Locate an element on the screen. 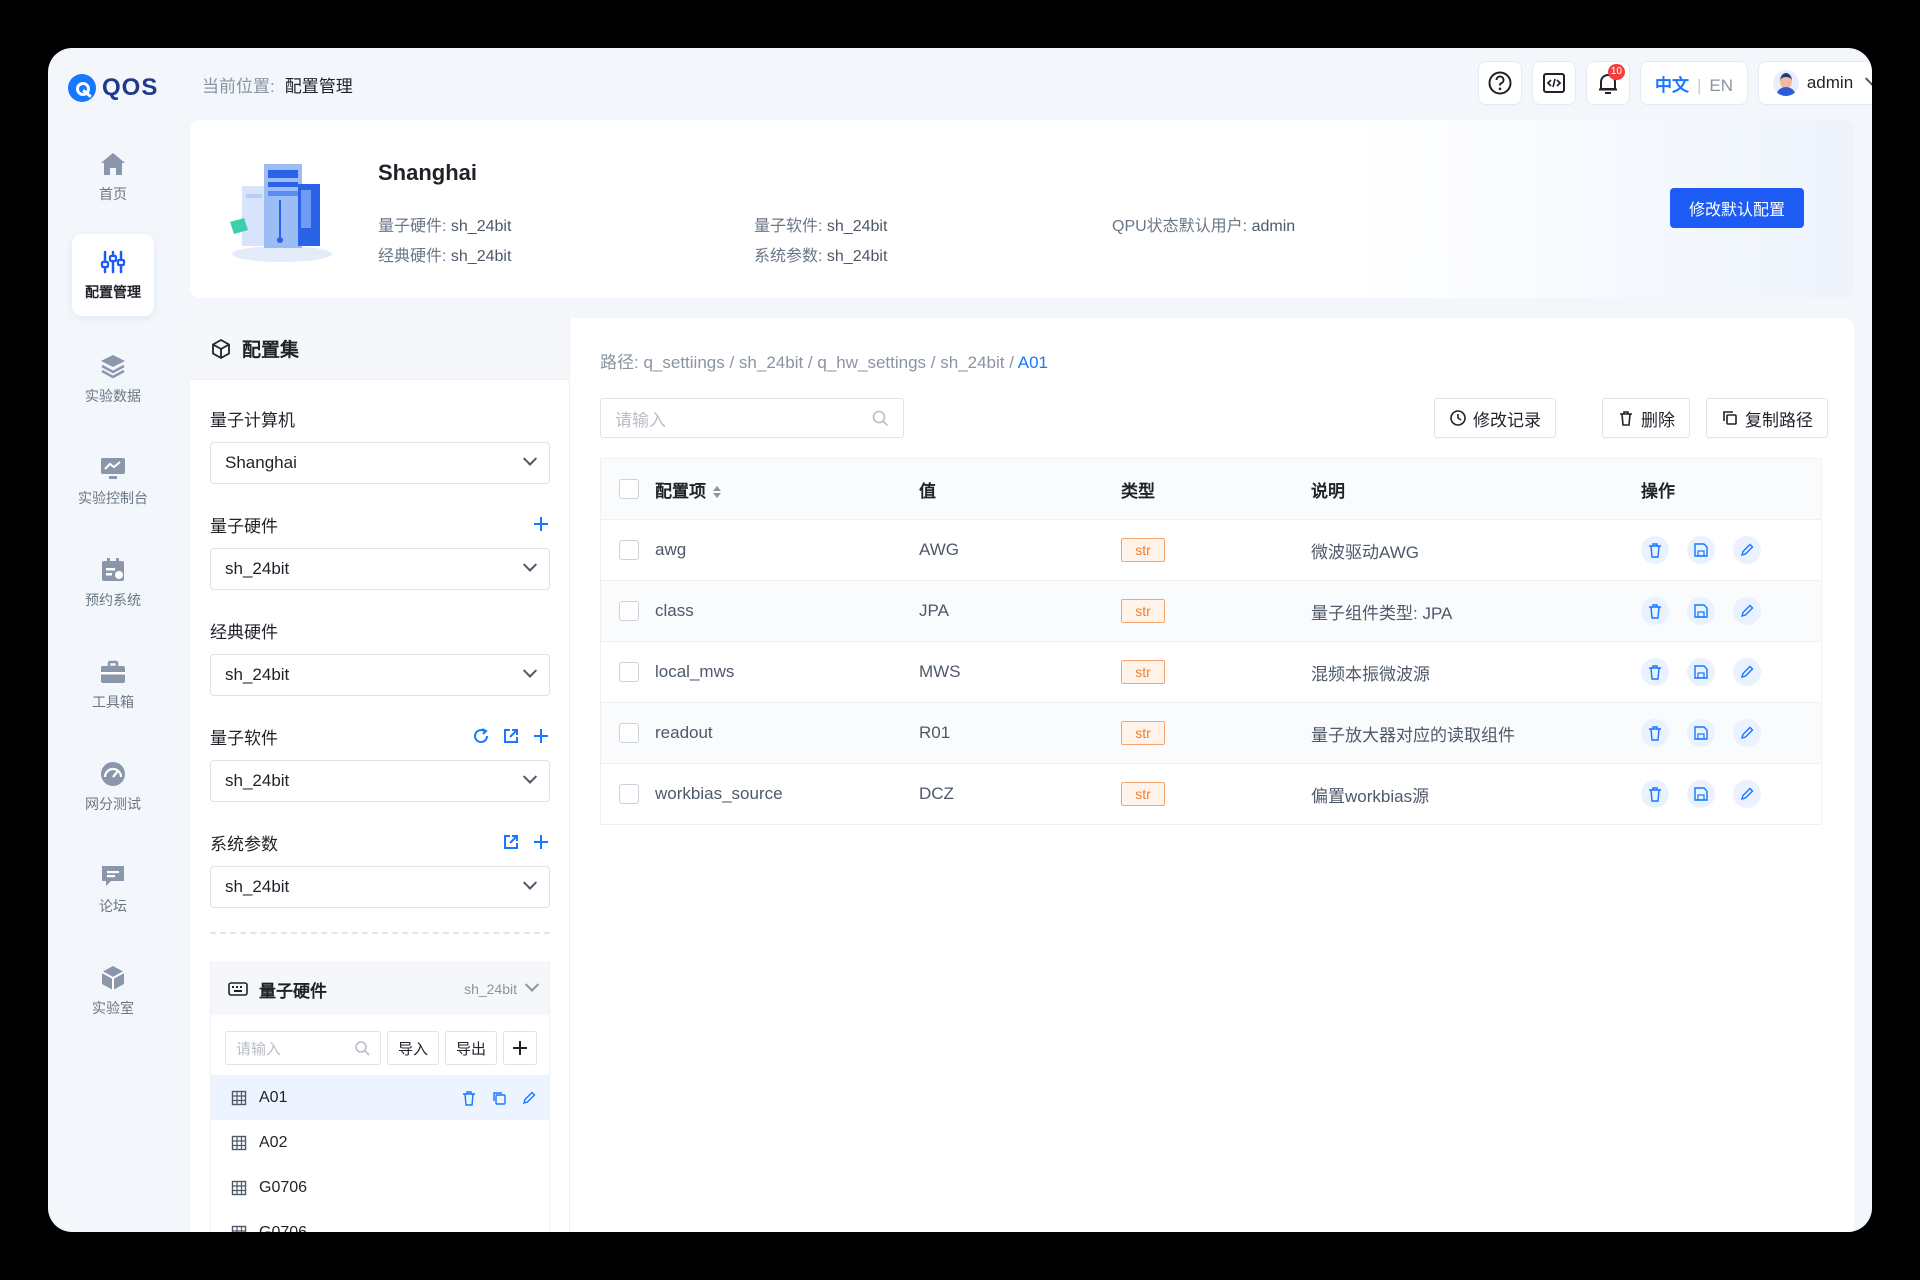 Image resolution: width=1920 pixels, height=1280 pixels. sidebar-item-label: 实验控制台 is located at coordinates (113, 498).